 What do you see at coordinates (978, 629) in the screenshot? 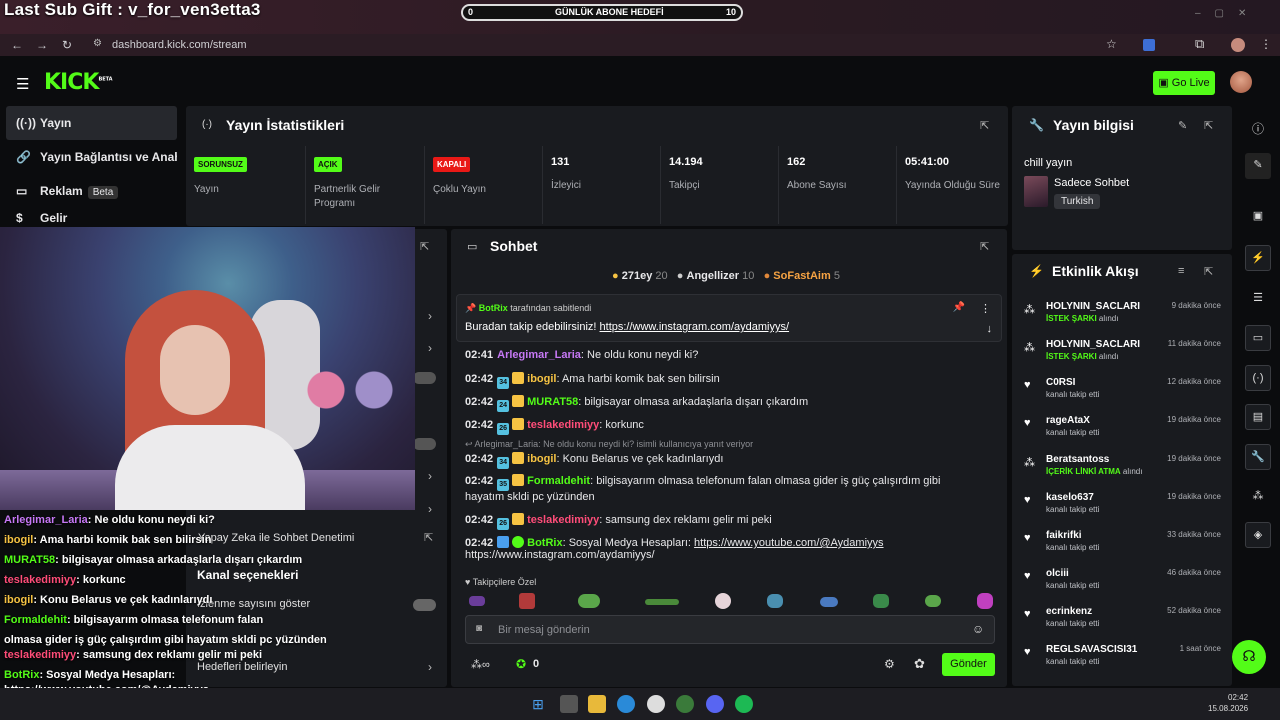
I see `emoji-icon: ☺` at bounding box center [978, 629].